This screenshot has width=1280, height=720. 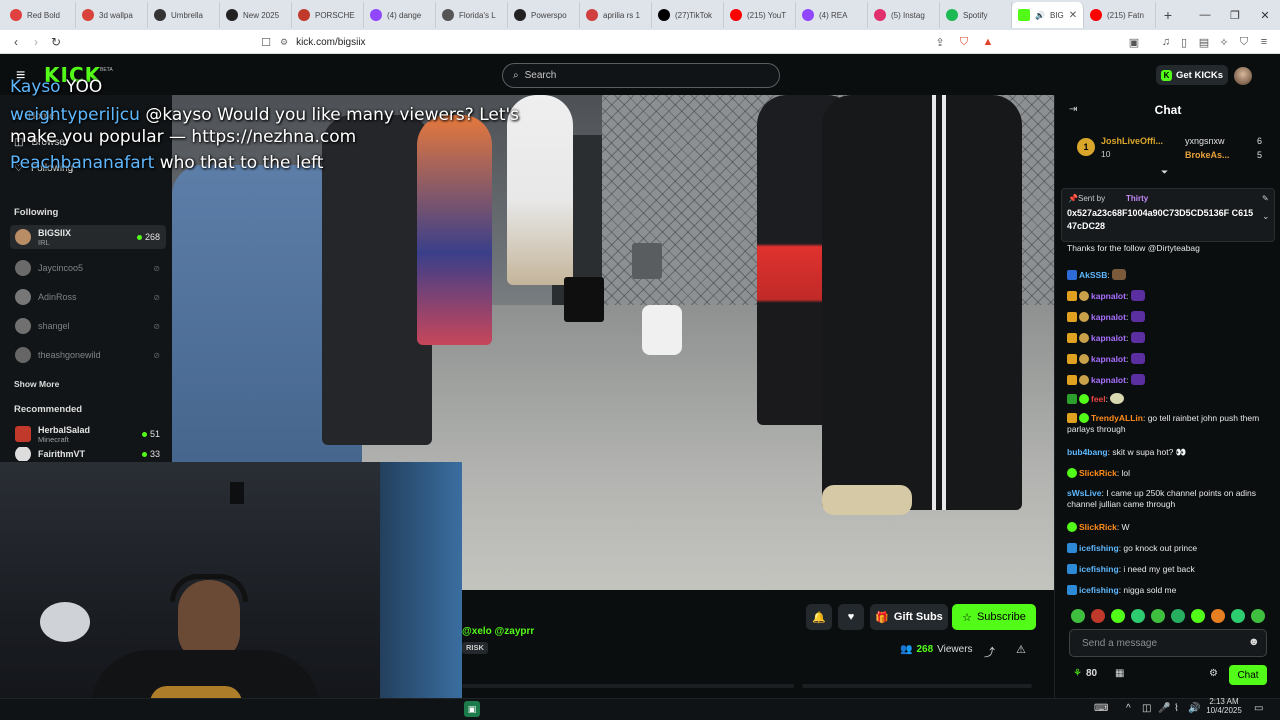 I want to click on rewards-icon: ▲, so click(x=988, y=42).